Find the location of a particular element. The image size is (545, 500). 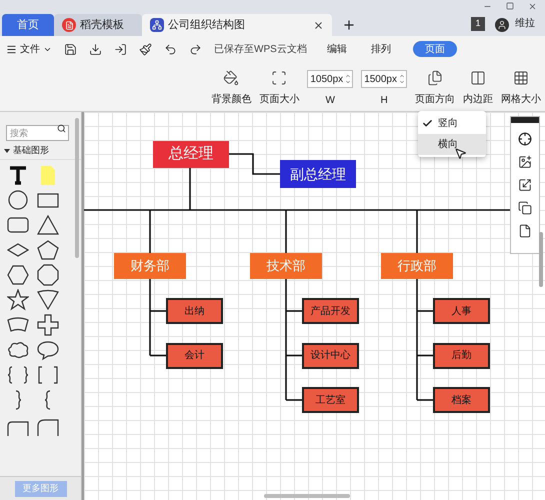

page-icon is located at coordinates (525, 231).